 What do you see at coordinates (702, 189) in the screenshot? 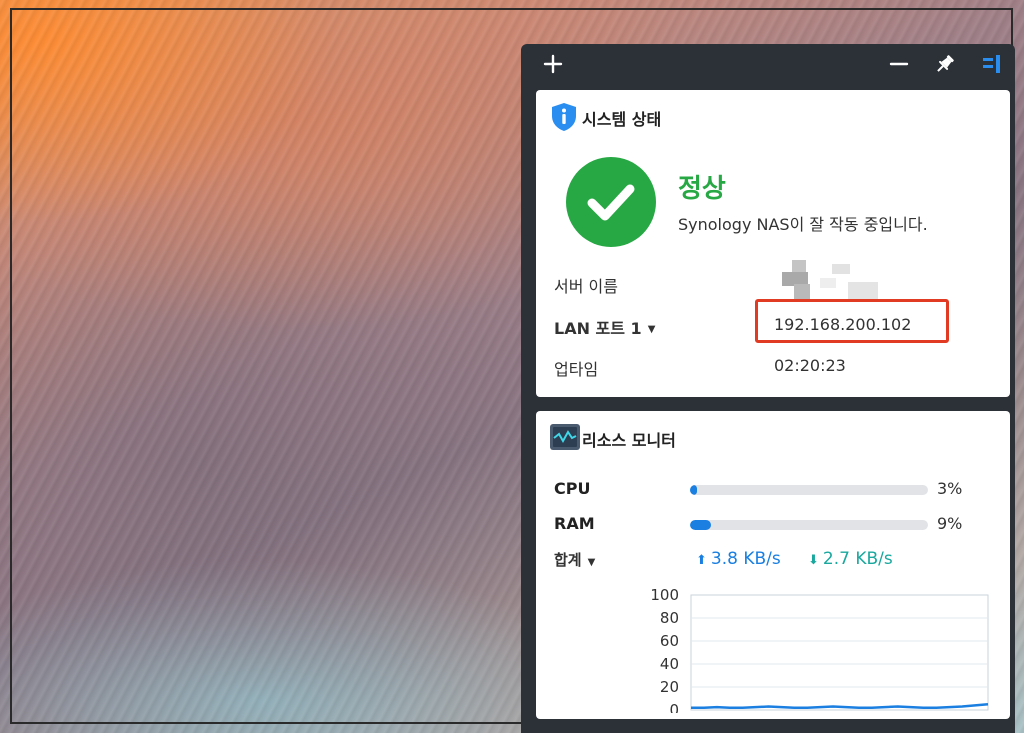
I see `status-headline: 정상` at bounding box center [702, 189].